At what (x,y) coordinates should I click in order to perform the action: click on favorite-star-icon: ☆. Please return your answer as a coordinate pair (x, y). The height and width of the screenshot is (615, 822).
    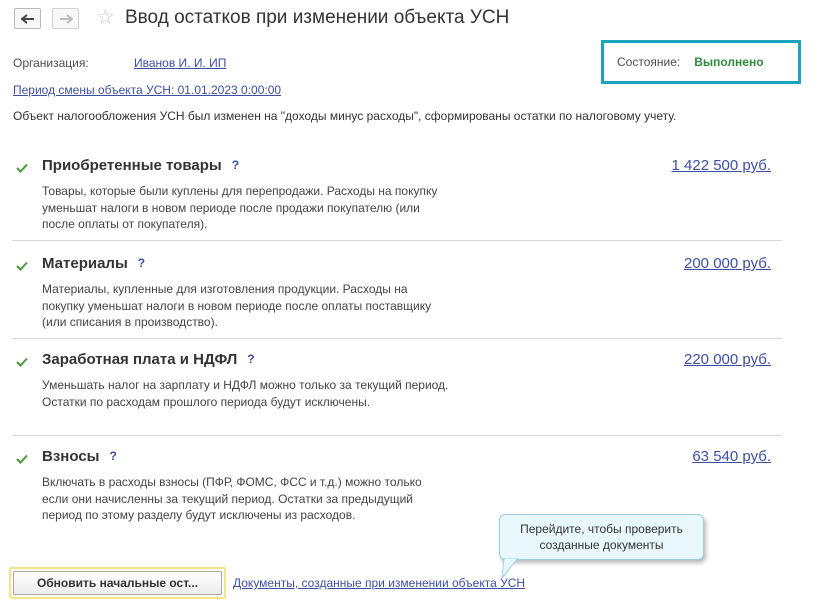
    Looking at the image, I should click on (105, 18).